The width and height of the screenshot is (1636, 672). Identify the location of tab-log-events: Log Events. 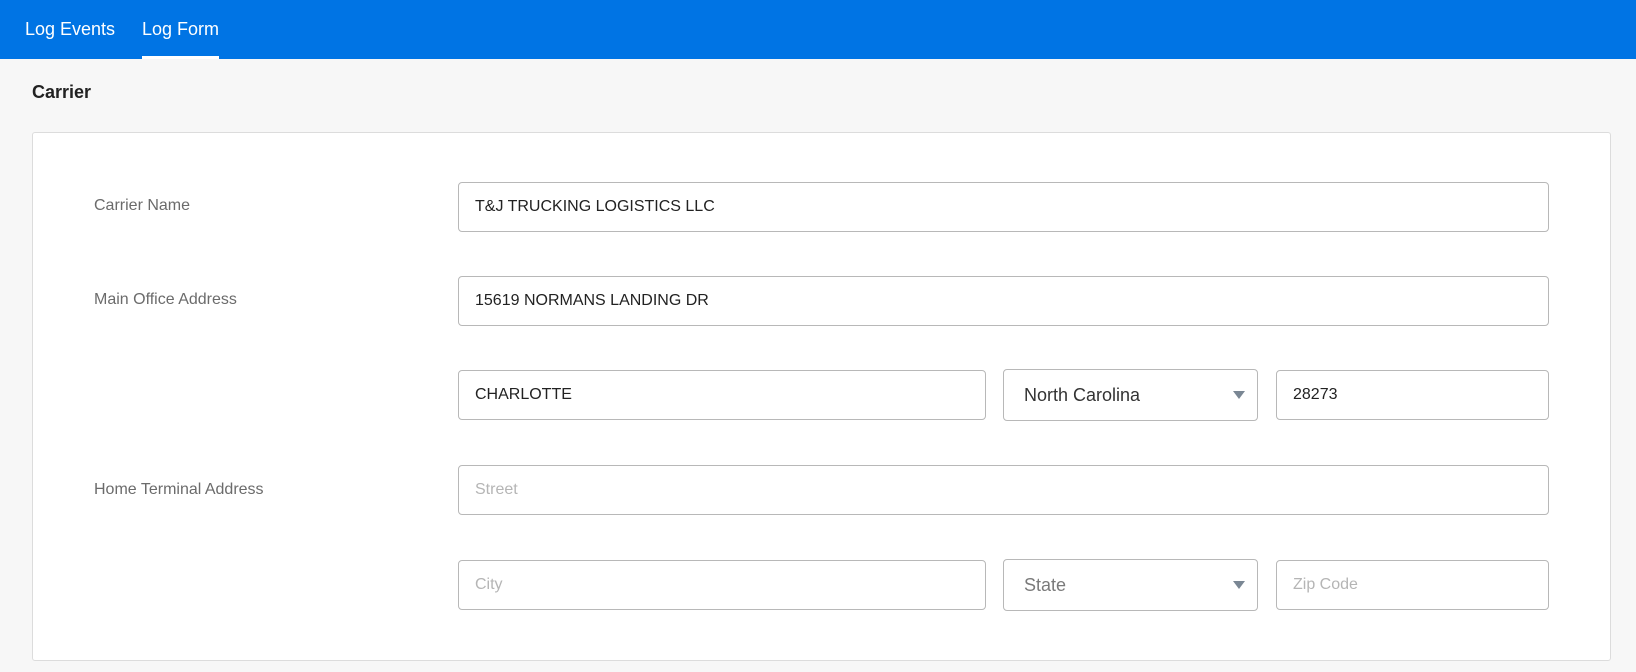
(70, 29).